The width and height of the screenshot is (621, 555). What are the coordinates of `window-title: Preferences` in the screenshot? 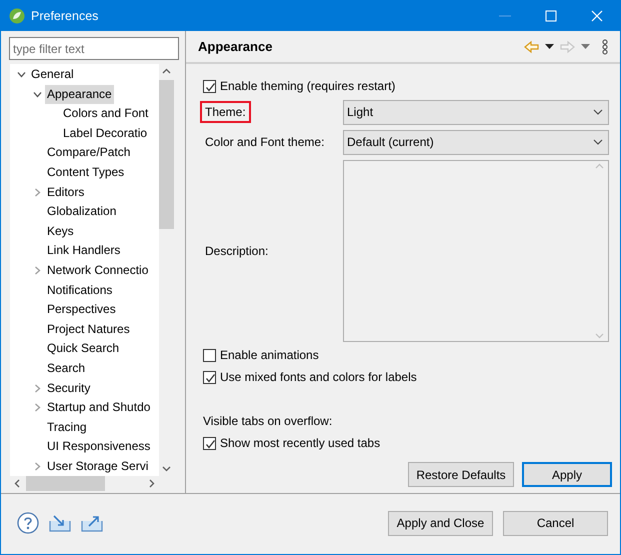 It's located at (65, 15).